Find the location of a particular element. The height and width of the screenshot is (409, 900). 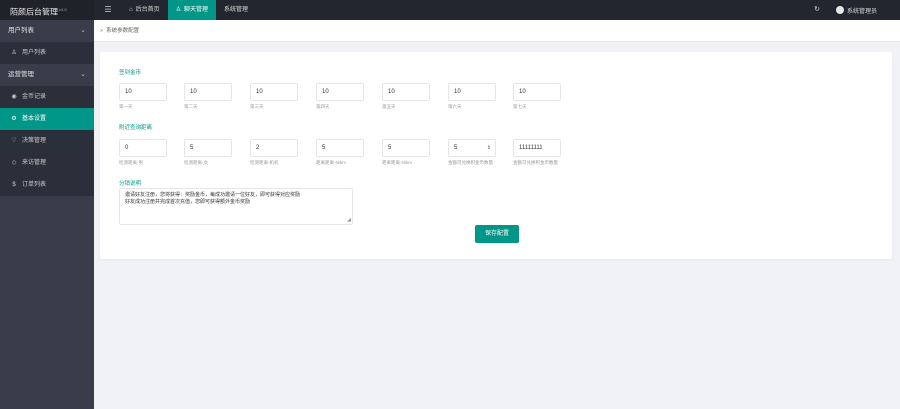

sidebar-group-label: 用户列表 is located at coordinates (21, 30).